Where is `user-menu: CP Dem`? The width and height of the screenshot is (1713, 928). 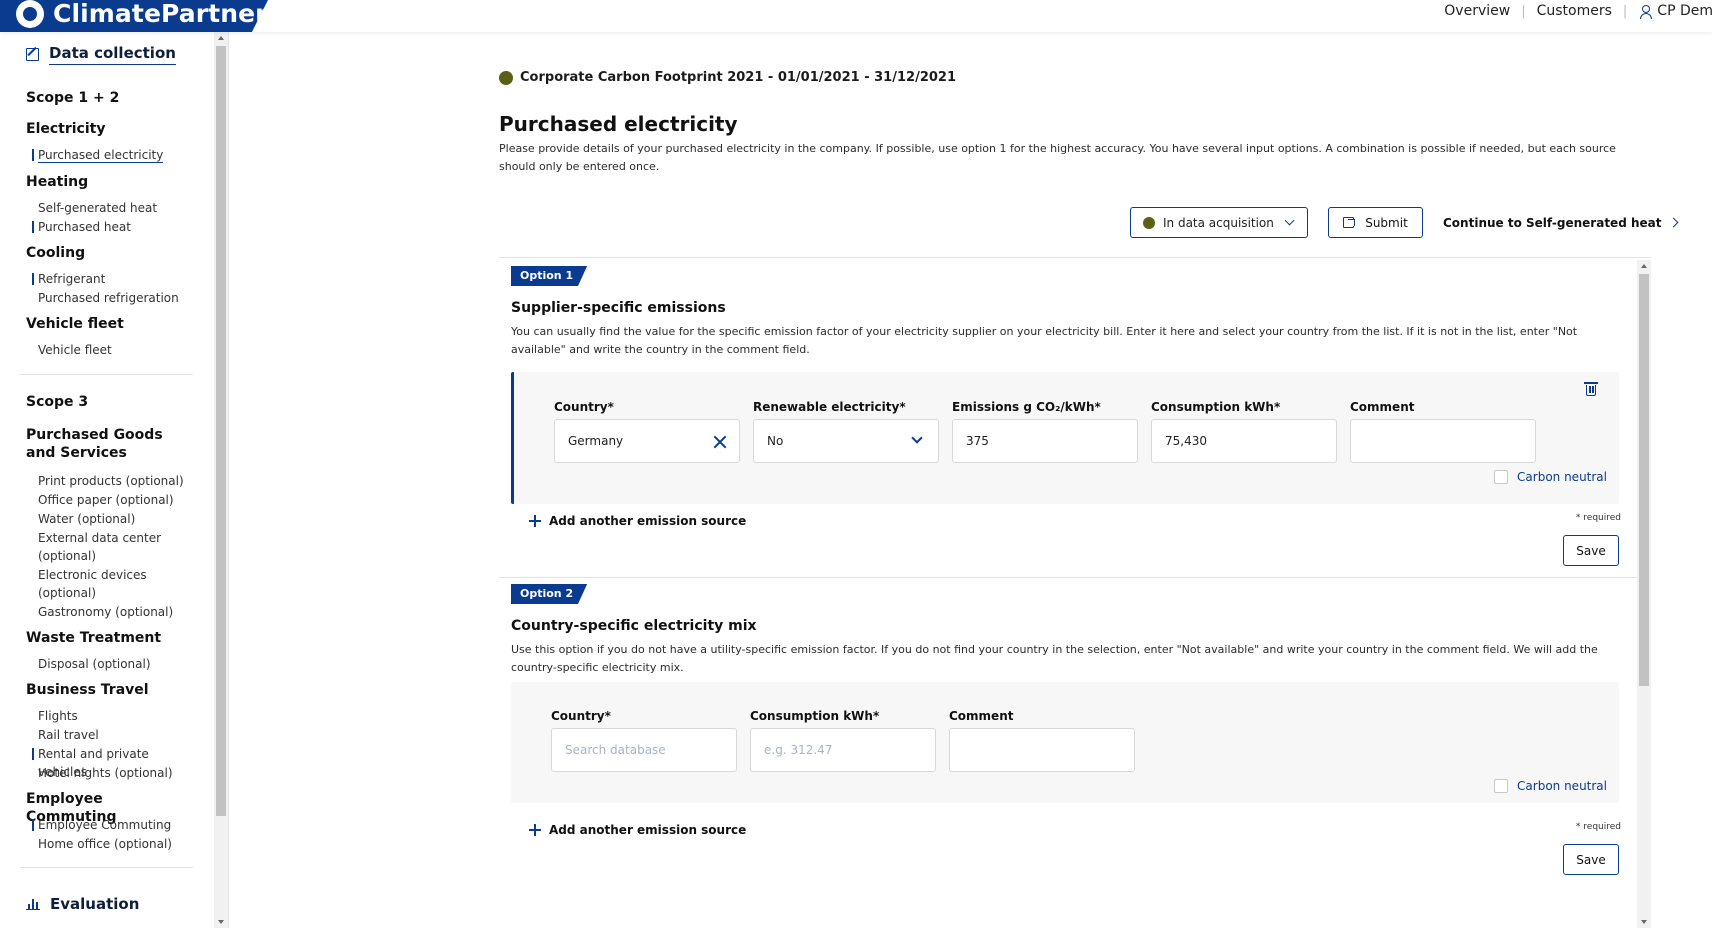 user-menu: CP Dem is located at coordinates (1670, 11).